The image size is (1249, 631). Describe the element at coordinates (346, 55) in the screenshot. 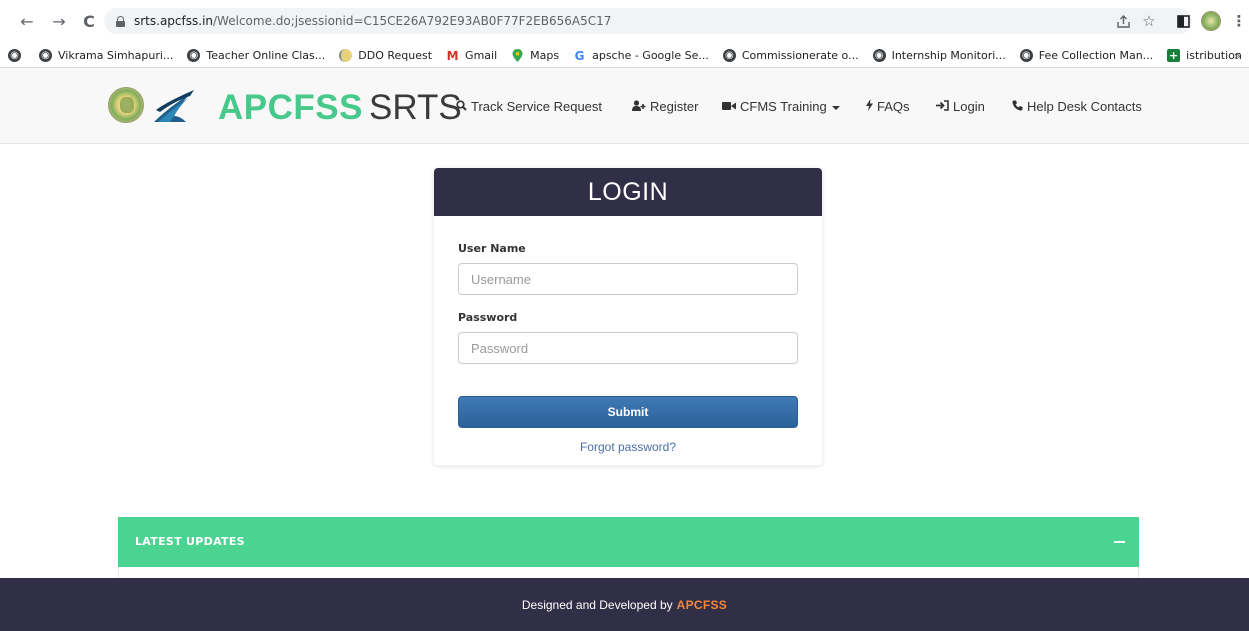

I see `emblem-icon` at that location.